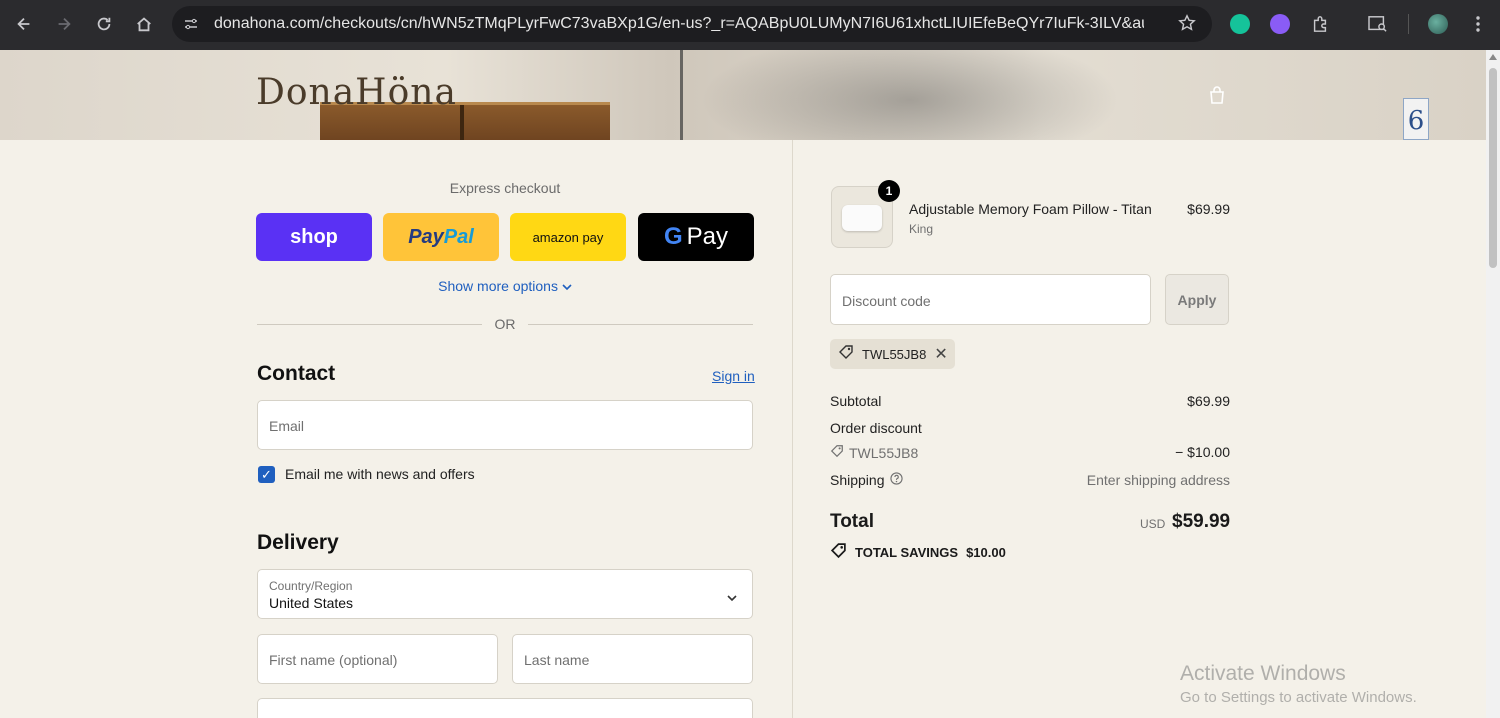 The image size is (1500, 718). I want to click on google-pay-button: G Pay, so click(696, 237).